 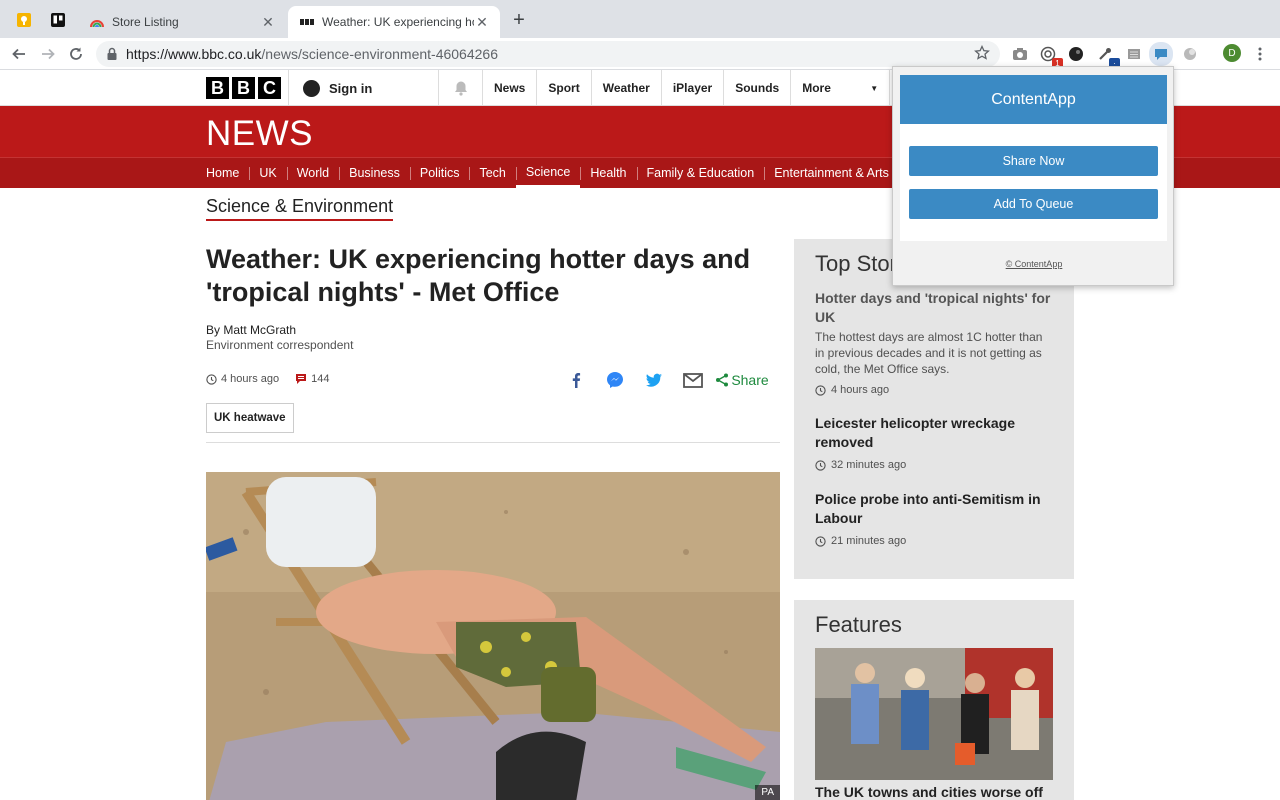 I want to click on section-nav-health: Health, so click(x=608, y=173).